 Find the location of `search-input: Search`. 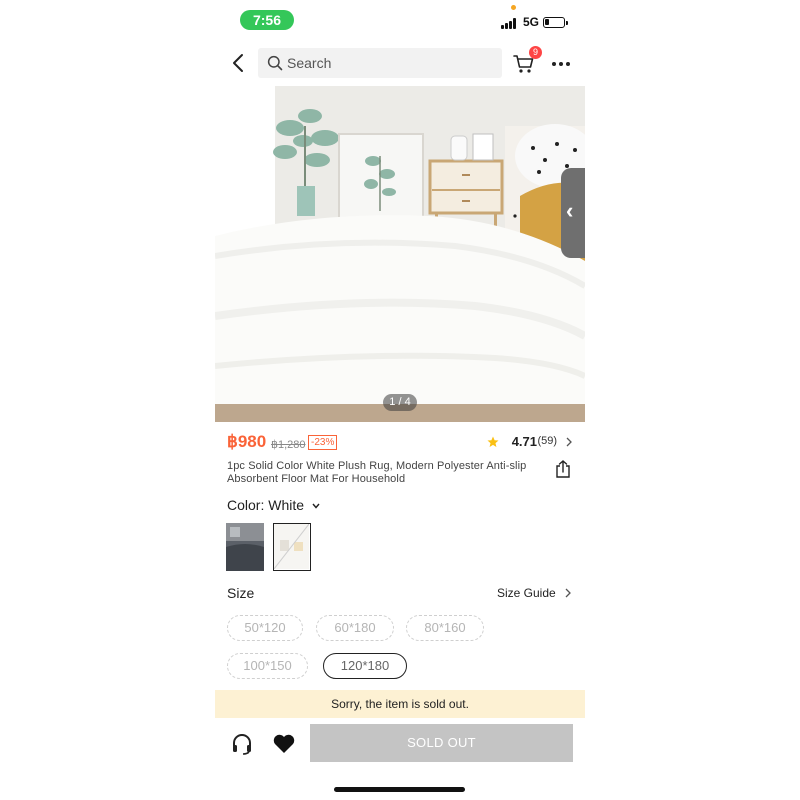

search-input: Search is located at coordinates (380, 63).